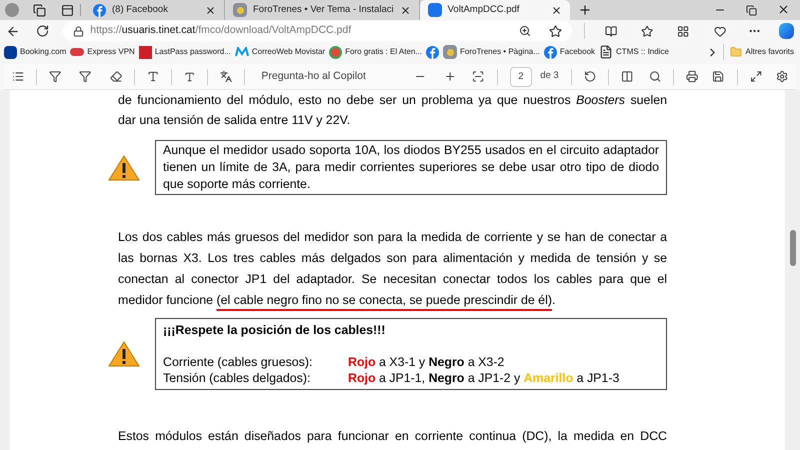 The image size is (800, 450). Describe the element at coordinates (411, 167) in the screenshot. I see `warning-note: Aunque el medidor usado soporta 10A, los diodos BY255 usados en el circuito adaptador tienen un límite de 3A, para medir corrientes superiores se debe usar otro tipo de diodo que soporte más corriente.` at that location.